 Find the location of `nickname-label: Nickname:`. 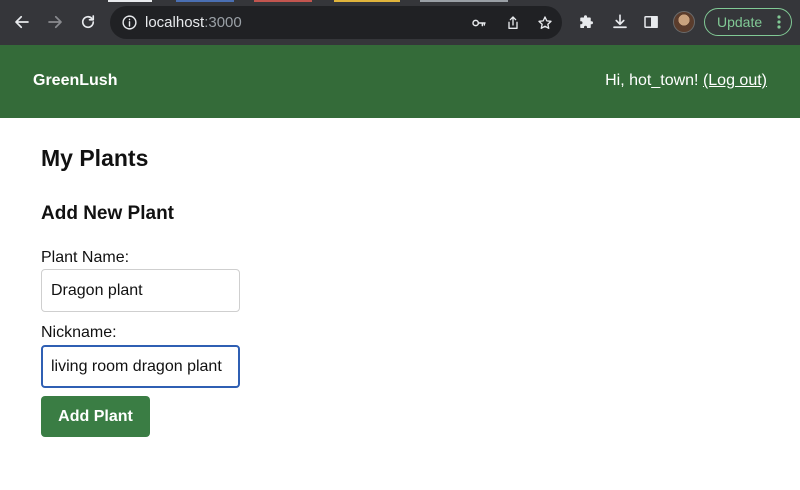

nickname-label: Nickname: is located at coordinates (79, 332).